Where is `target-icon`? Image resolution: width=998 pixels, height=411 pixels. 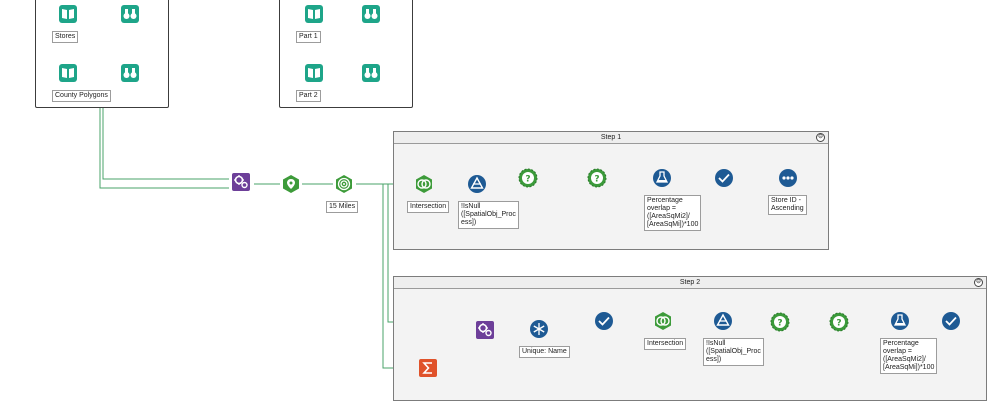 target-icon is located at coordinates (344, 184).